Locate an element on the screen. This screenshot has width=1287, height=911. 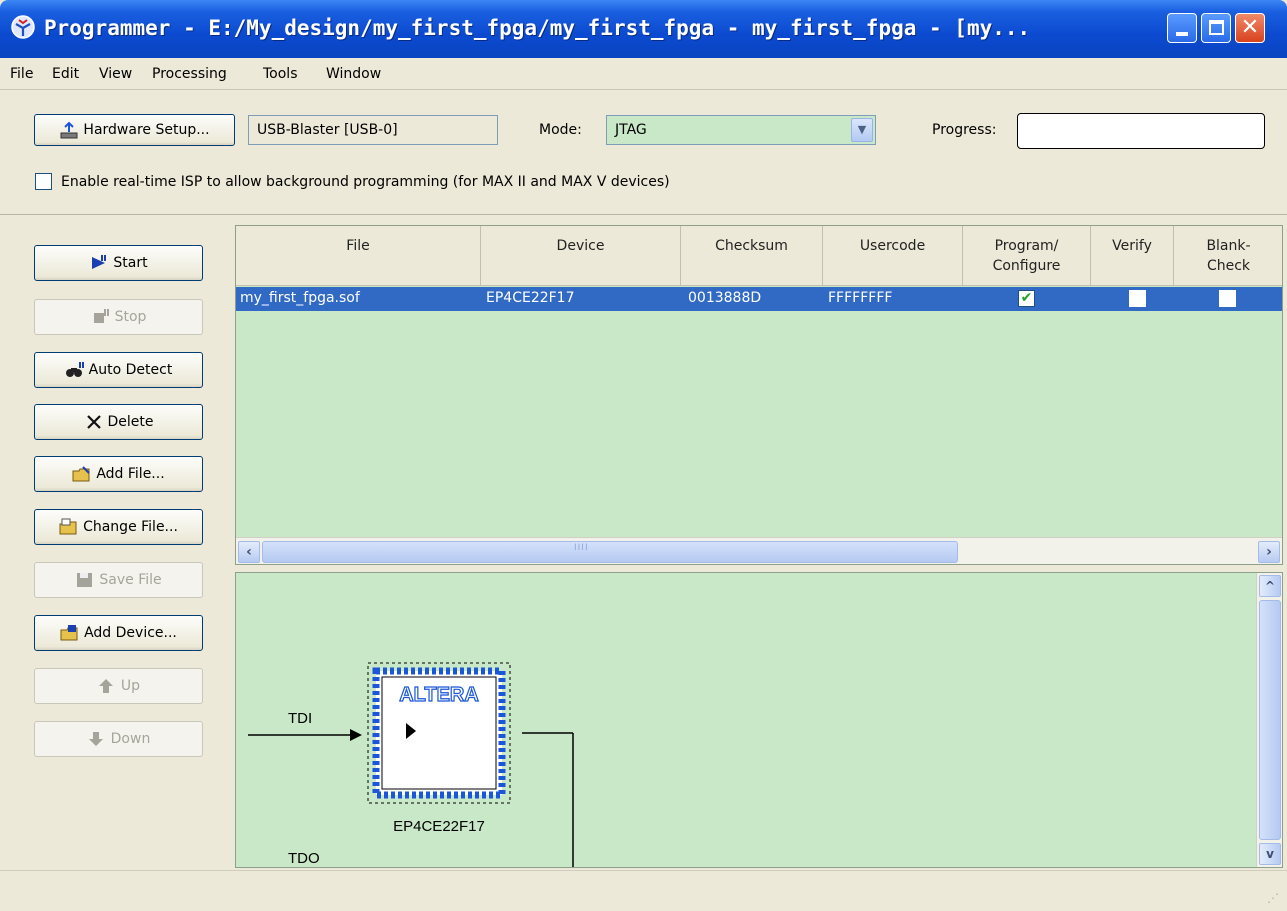
column-header-file: File is located at coordinates (358, 256).